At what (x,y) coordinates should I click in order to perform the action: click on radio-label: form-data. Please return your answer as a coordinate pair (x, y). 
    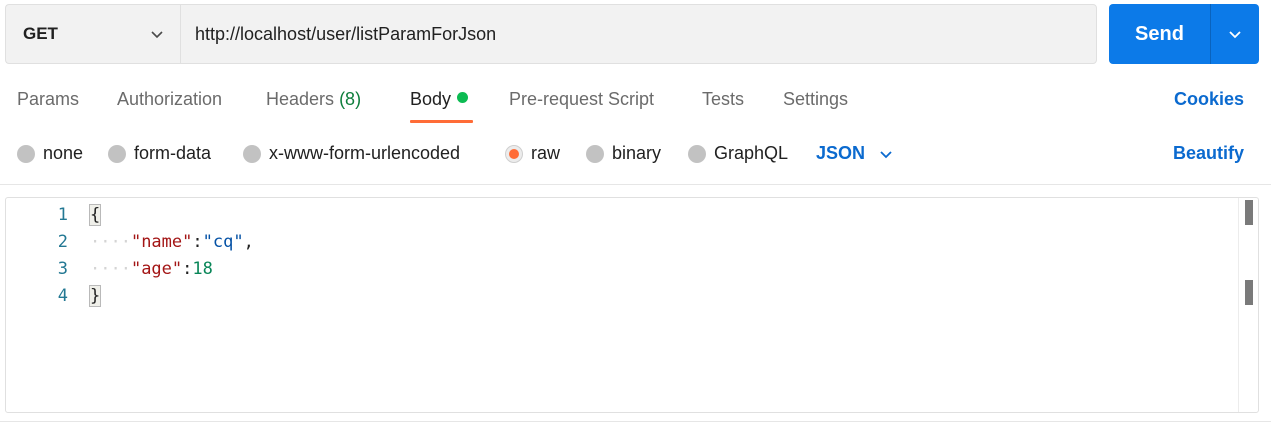
    Looking at the image, I should click on (173, 153).